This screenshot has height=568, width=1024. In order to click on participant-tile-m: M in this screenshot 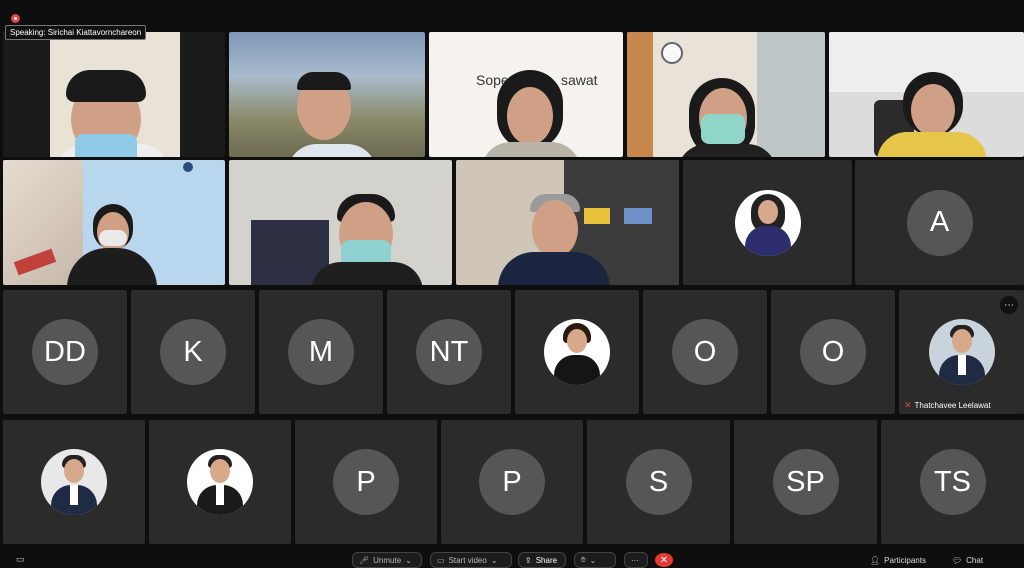, I will do `click(321, 352)`.